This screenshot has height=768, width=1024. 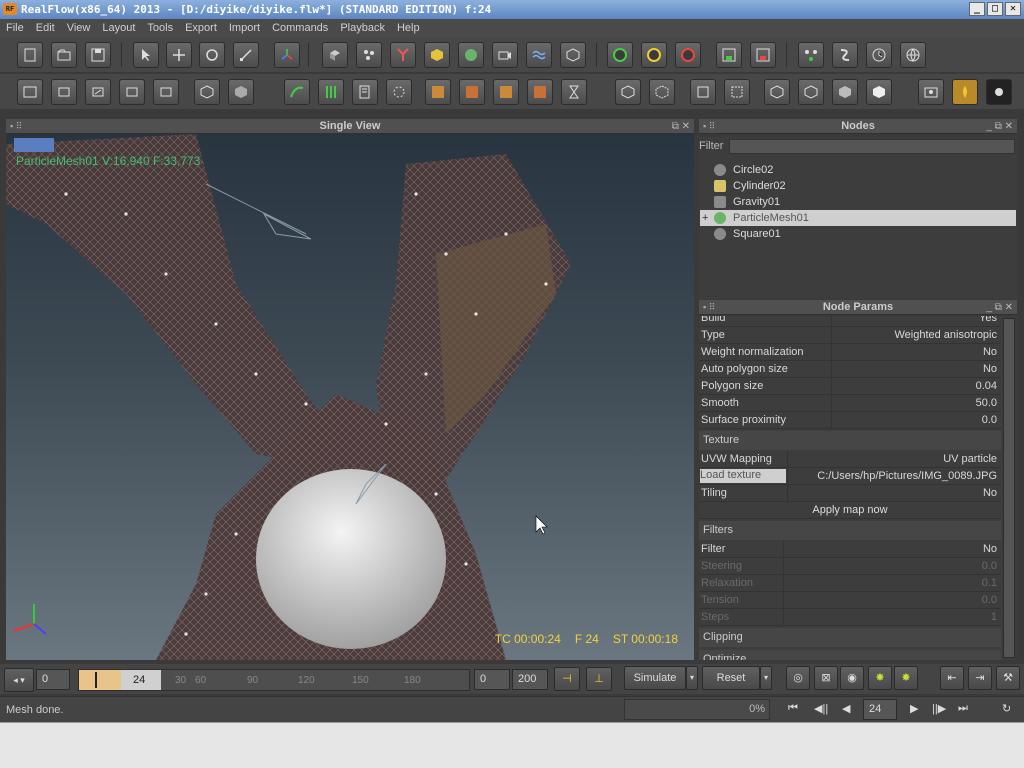 I want to click on preview-button: ◉, so click(x=852, y=678).